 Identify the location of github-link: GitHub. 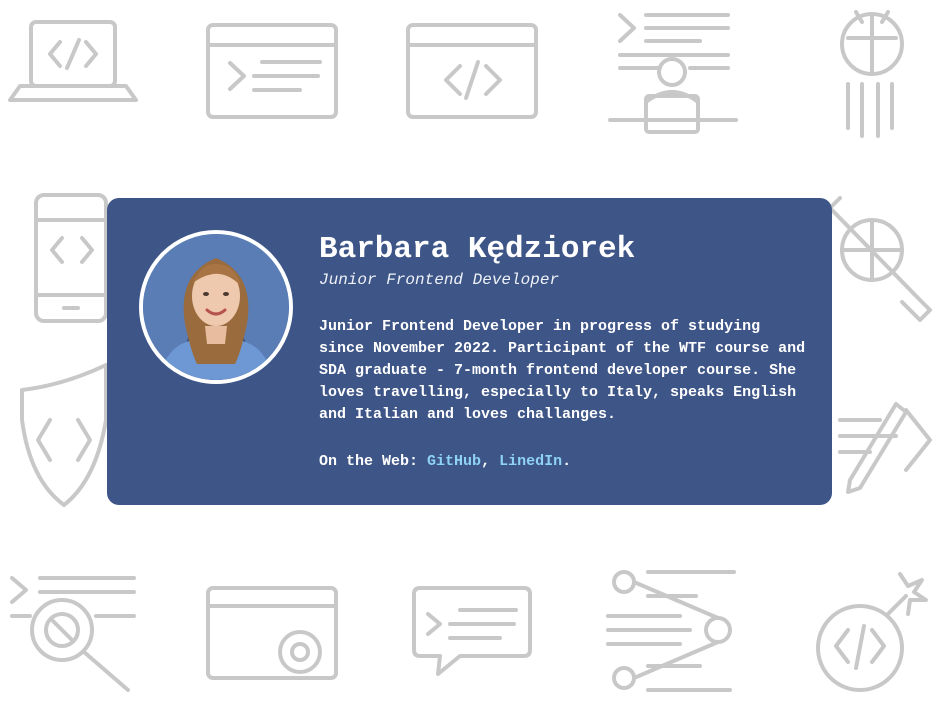
(454, 461).